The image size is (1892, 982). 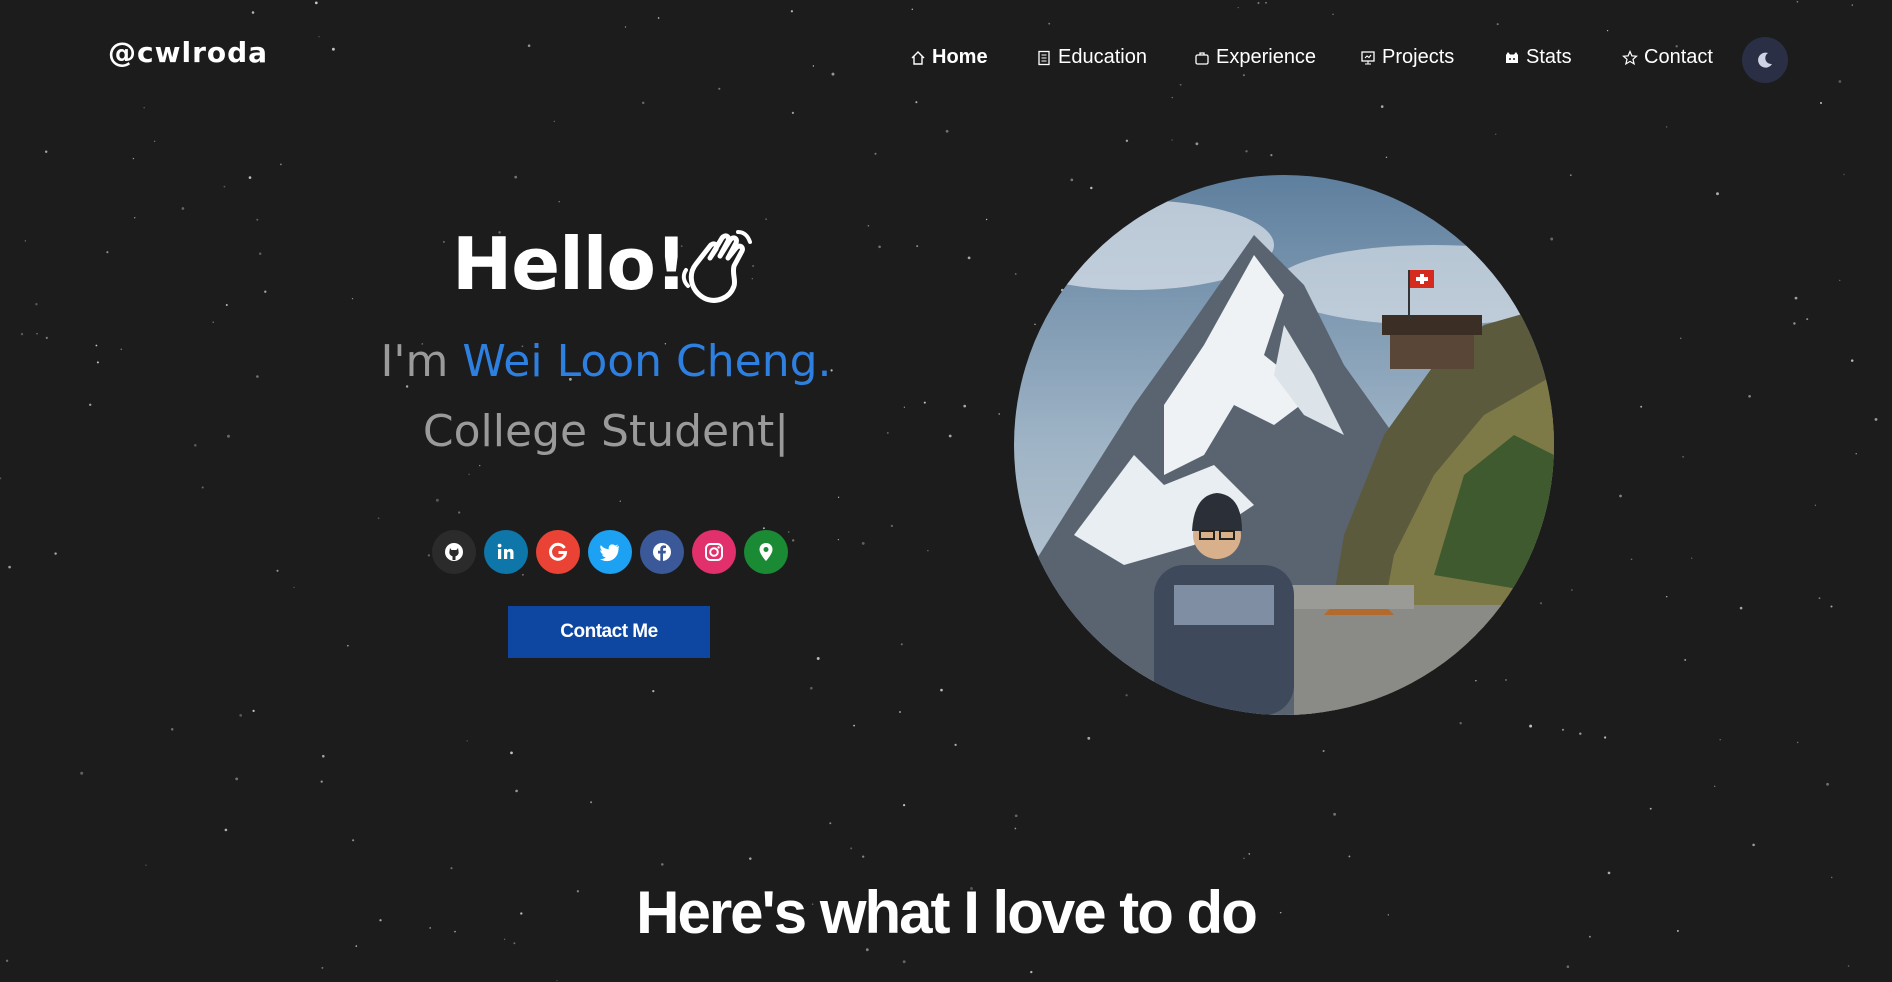 I want to click on section-title: Here's what I love to do, so click(x=947, y=912).